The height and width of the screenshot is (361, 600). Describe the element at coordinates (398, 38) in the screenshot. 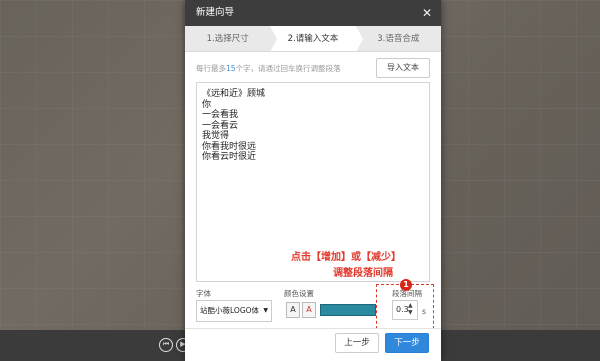

I see `step-voice-synthesis: 3.语音合成` at that location.